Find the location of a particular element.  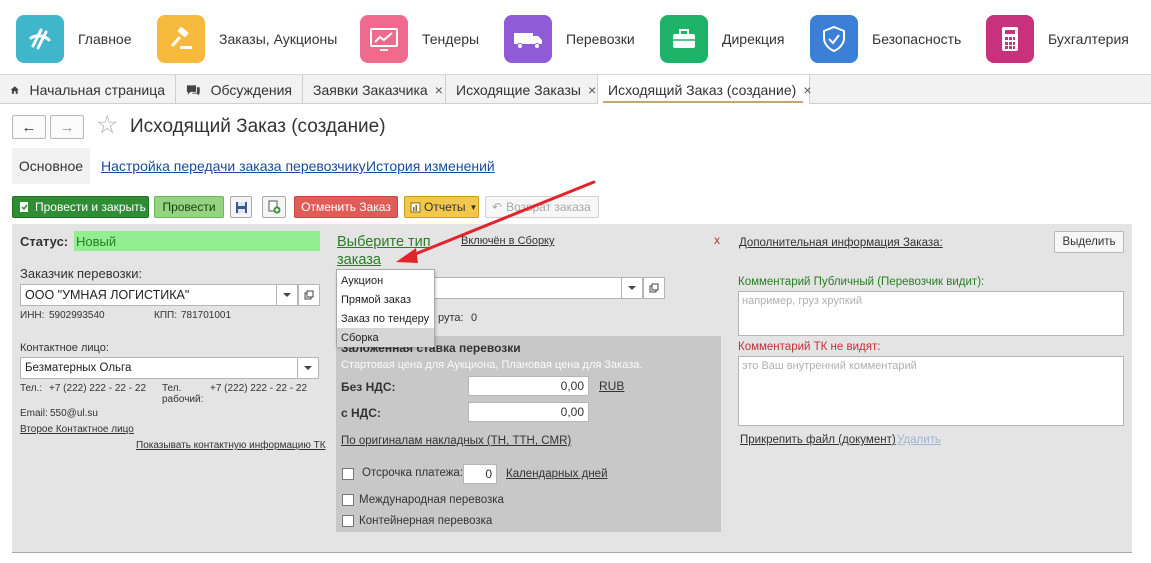

deferral-input: 0 is located at coordinates (480, 474).